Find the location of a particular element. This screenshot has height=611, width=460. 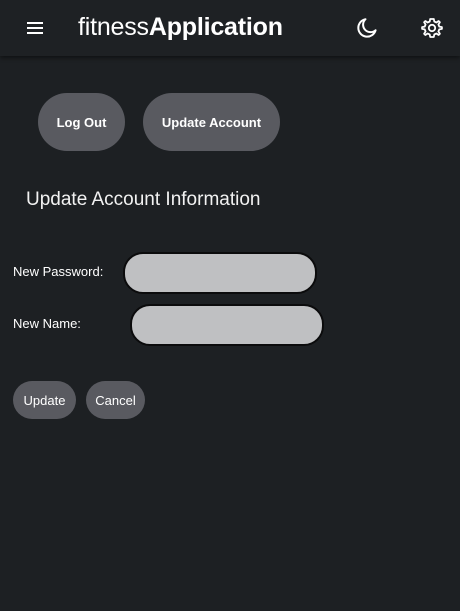

logout-button: Log Out is located at coordinates (81, 122).